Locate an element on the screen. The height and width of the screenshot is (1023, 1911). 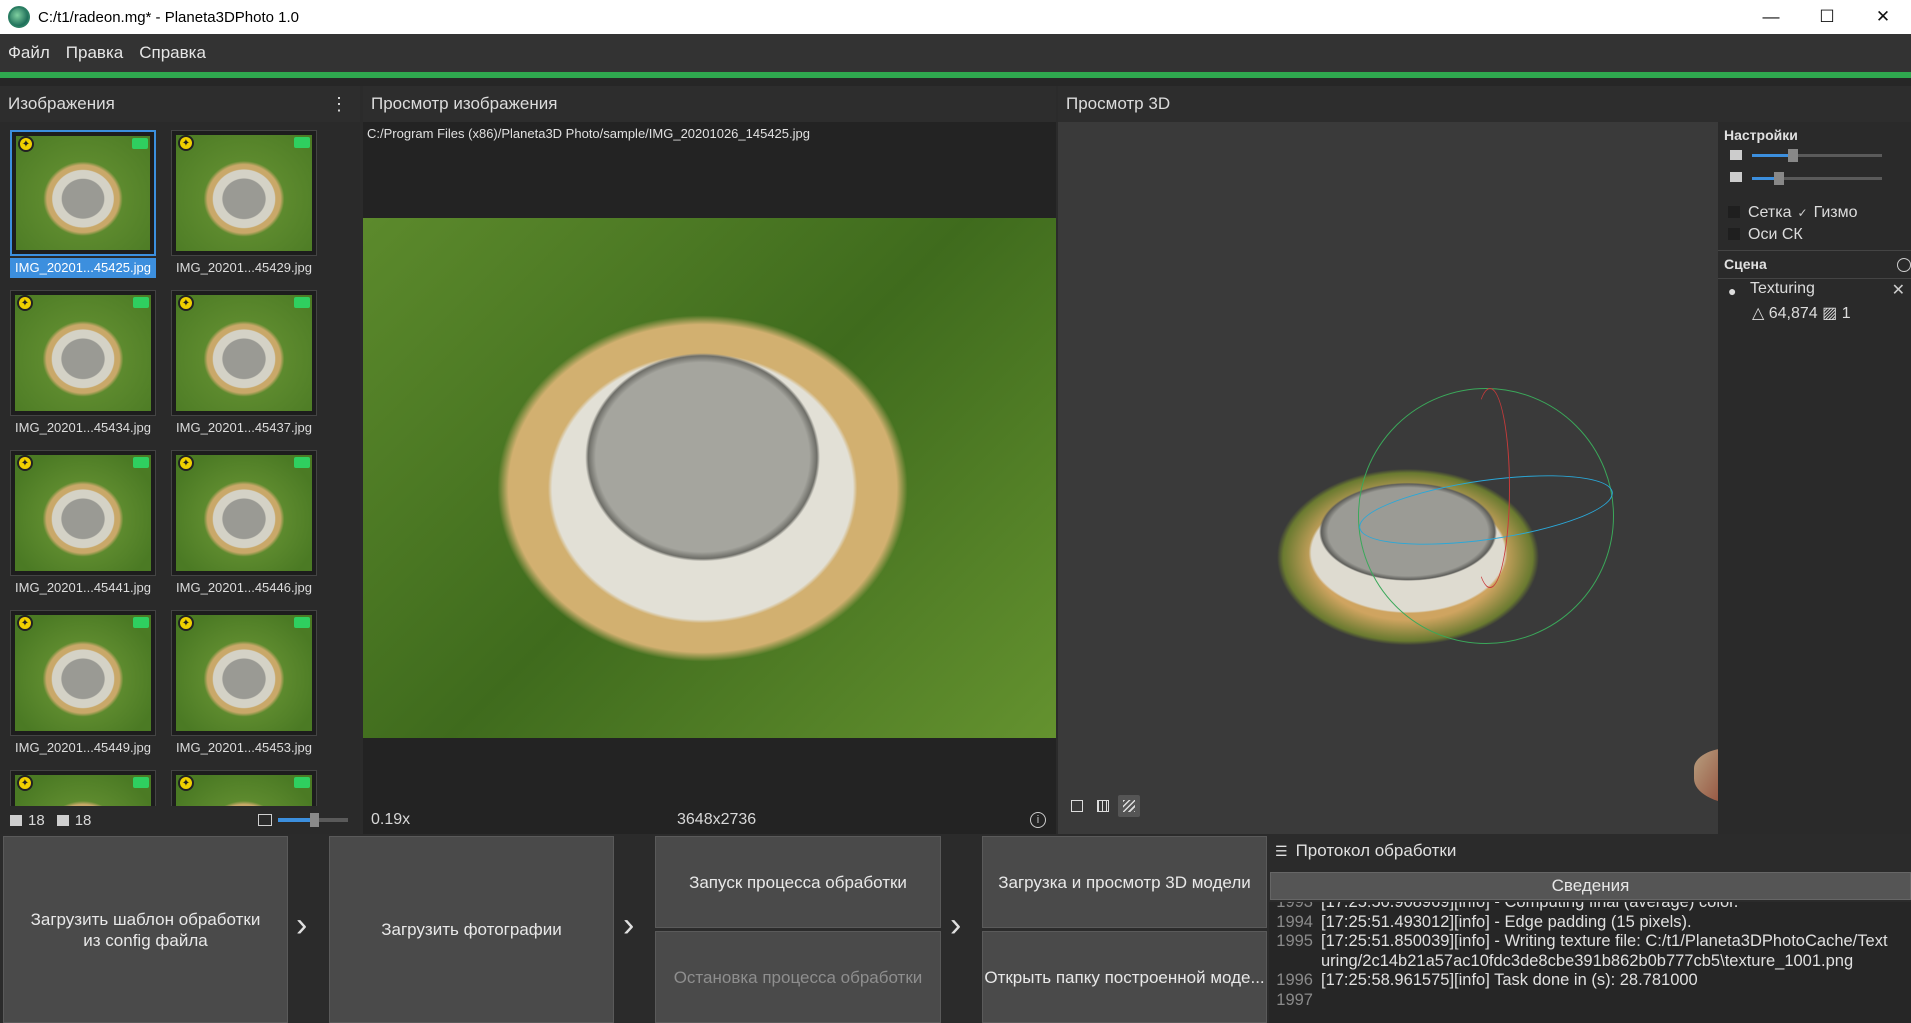
window-controls: — ☐ ✕ is located at coordinates (1827, 17).